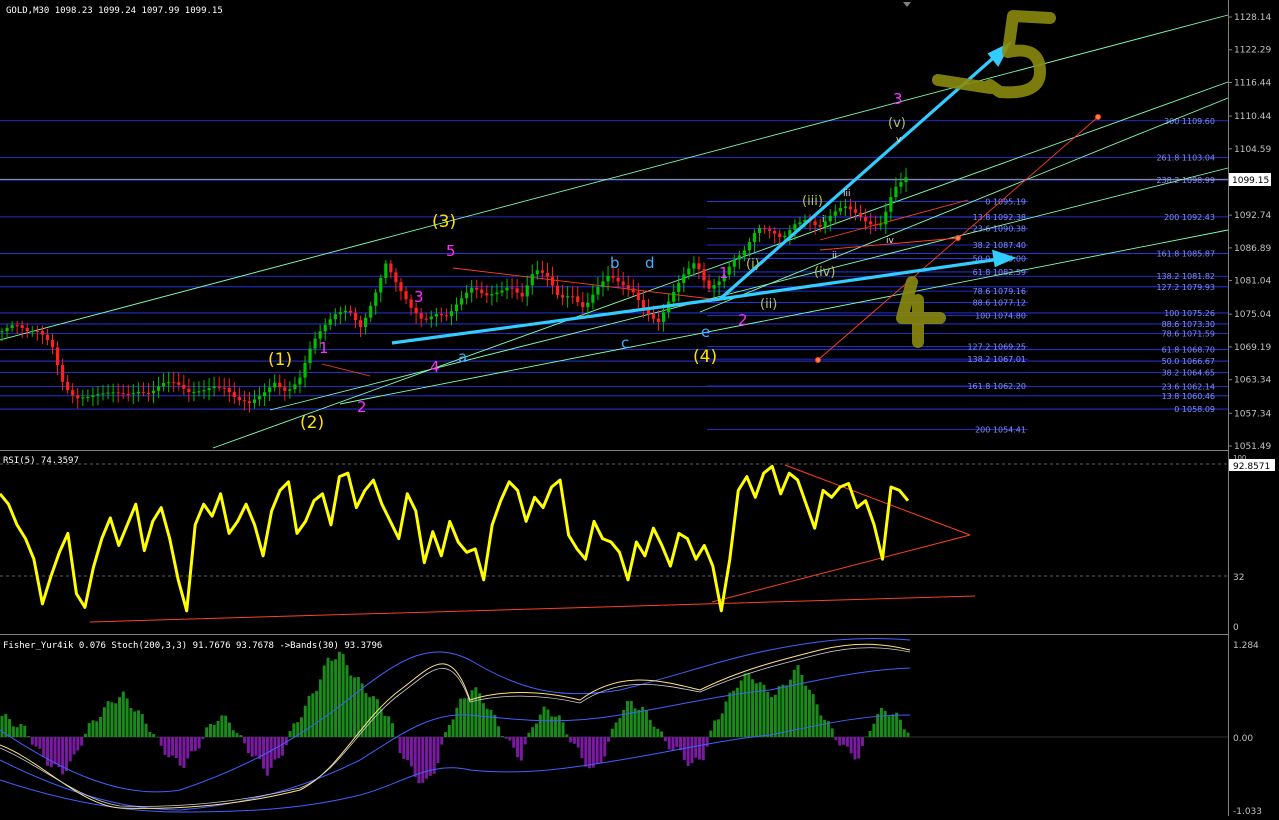  I want to click on fib-label: 138.2 1081.82, so click(1185, 276).